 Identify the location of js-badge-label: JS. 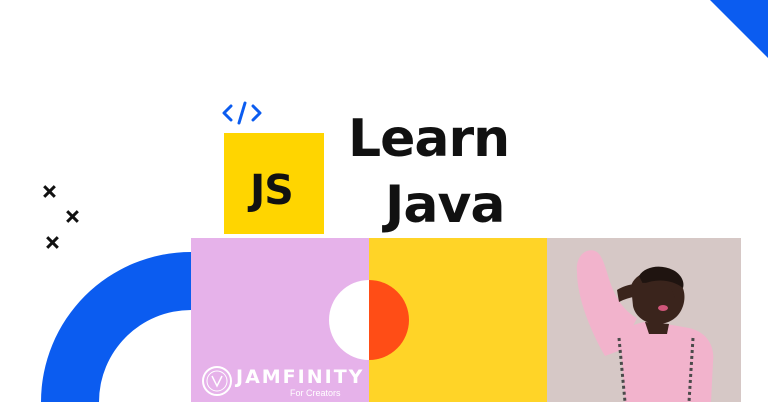
(272, 190).